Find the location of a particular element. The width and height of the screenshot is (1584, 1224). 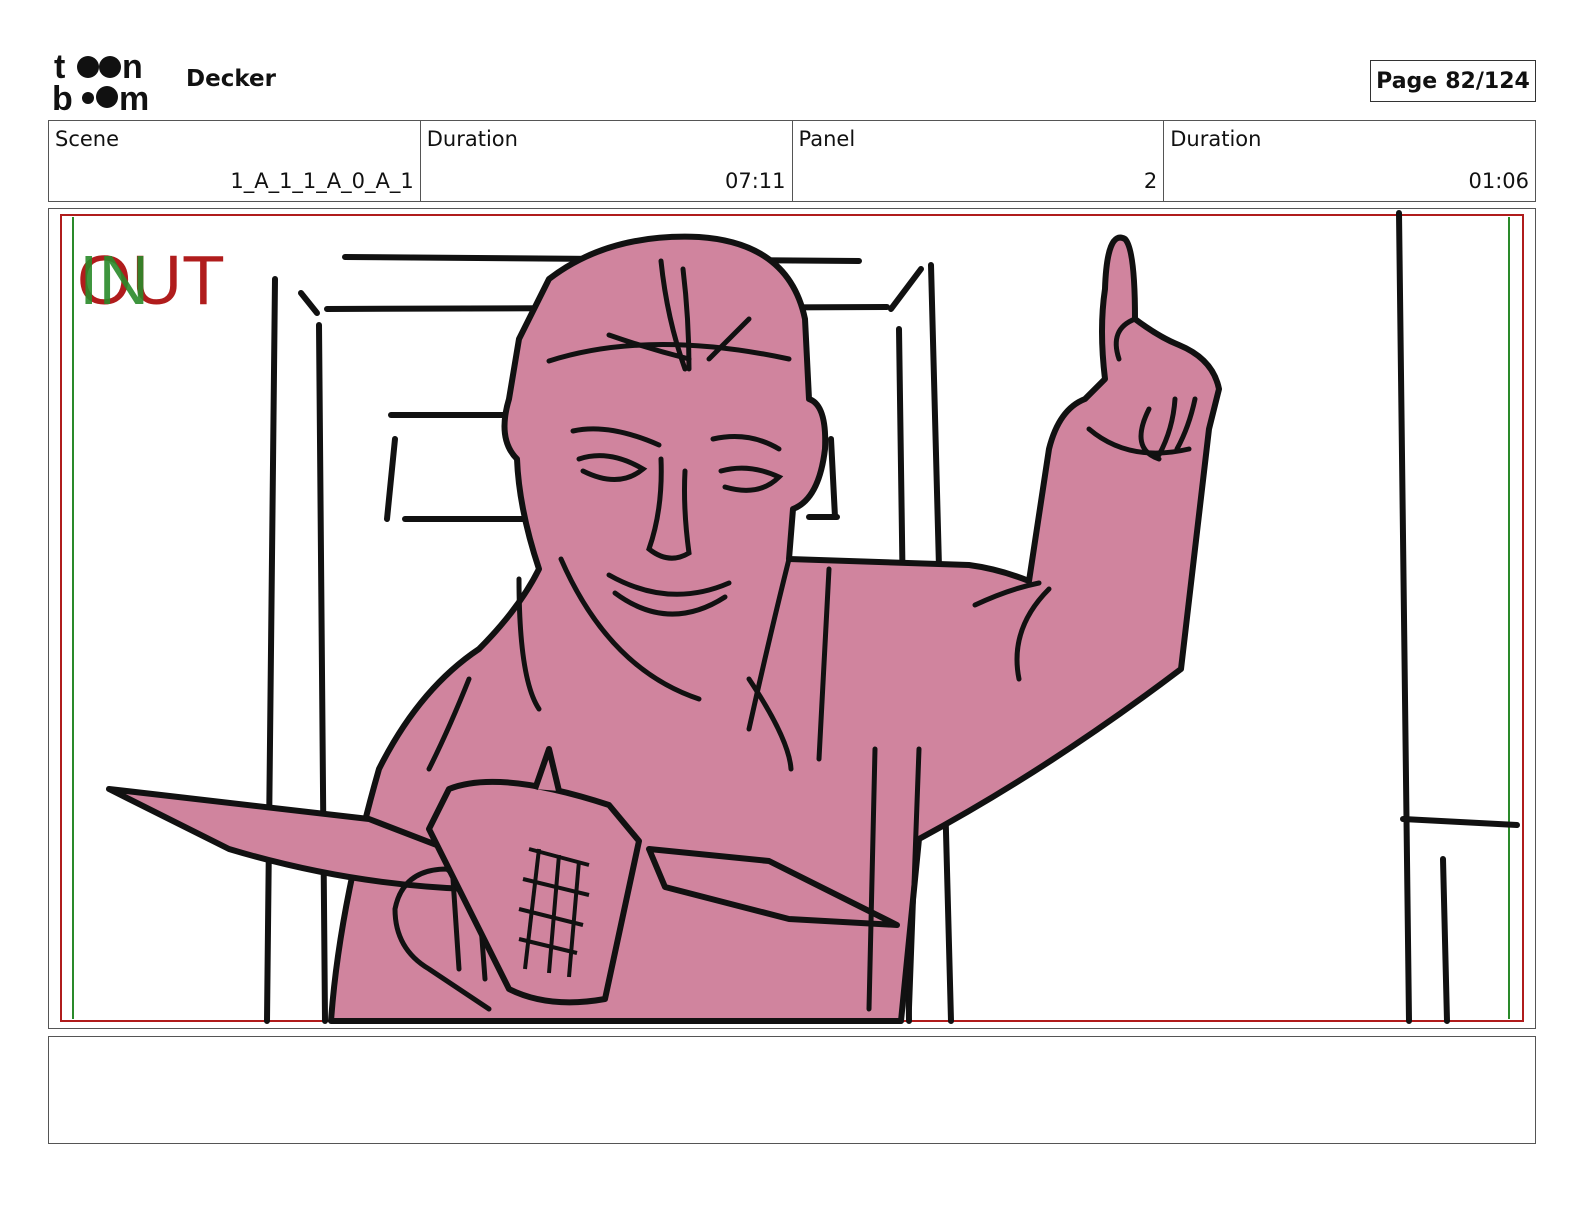

page-number: 82/124 is located at coordinates (1487, 81).